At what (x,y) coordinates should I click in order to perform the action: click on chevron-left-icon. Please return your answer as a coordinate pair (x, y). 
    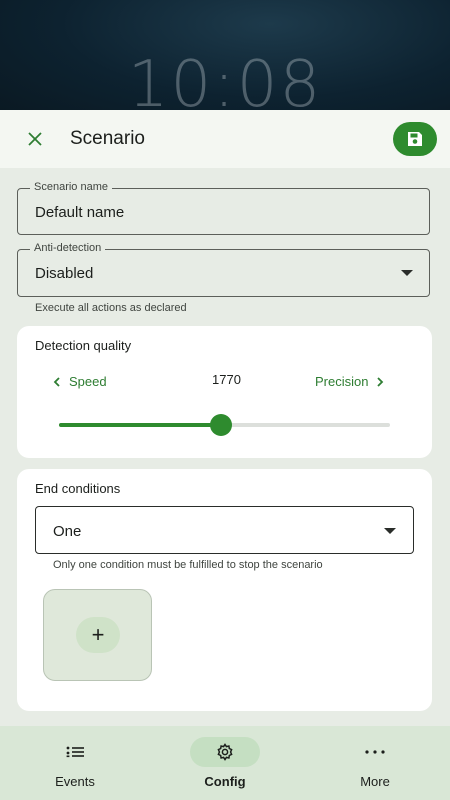
    Looking at the image, I should click on (56, 381).